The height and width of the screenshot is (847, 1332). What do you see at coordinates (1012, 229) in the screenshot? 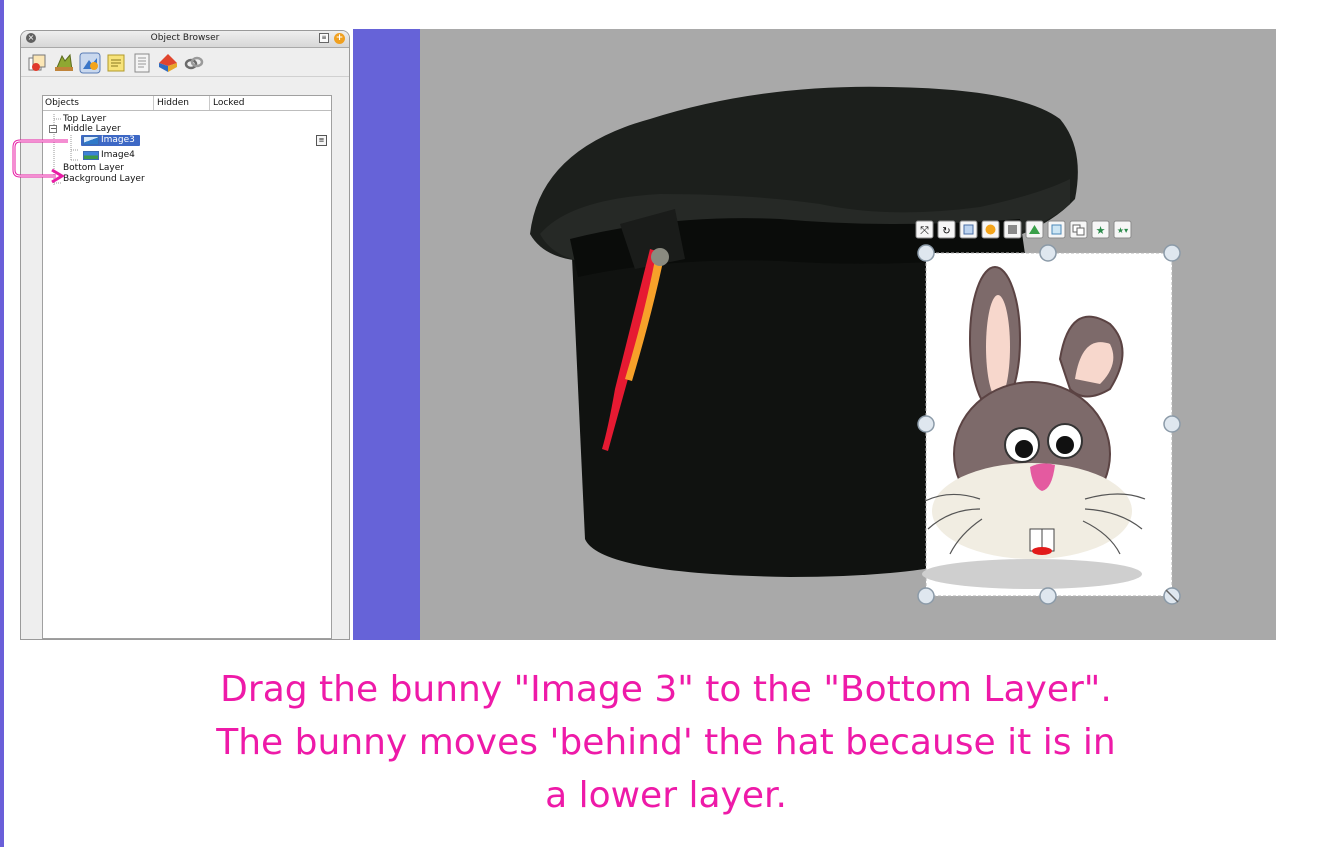
I see `clone-icon` at bounding box center [1012, 229].